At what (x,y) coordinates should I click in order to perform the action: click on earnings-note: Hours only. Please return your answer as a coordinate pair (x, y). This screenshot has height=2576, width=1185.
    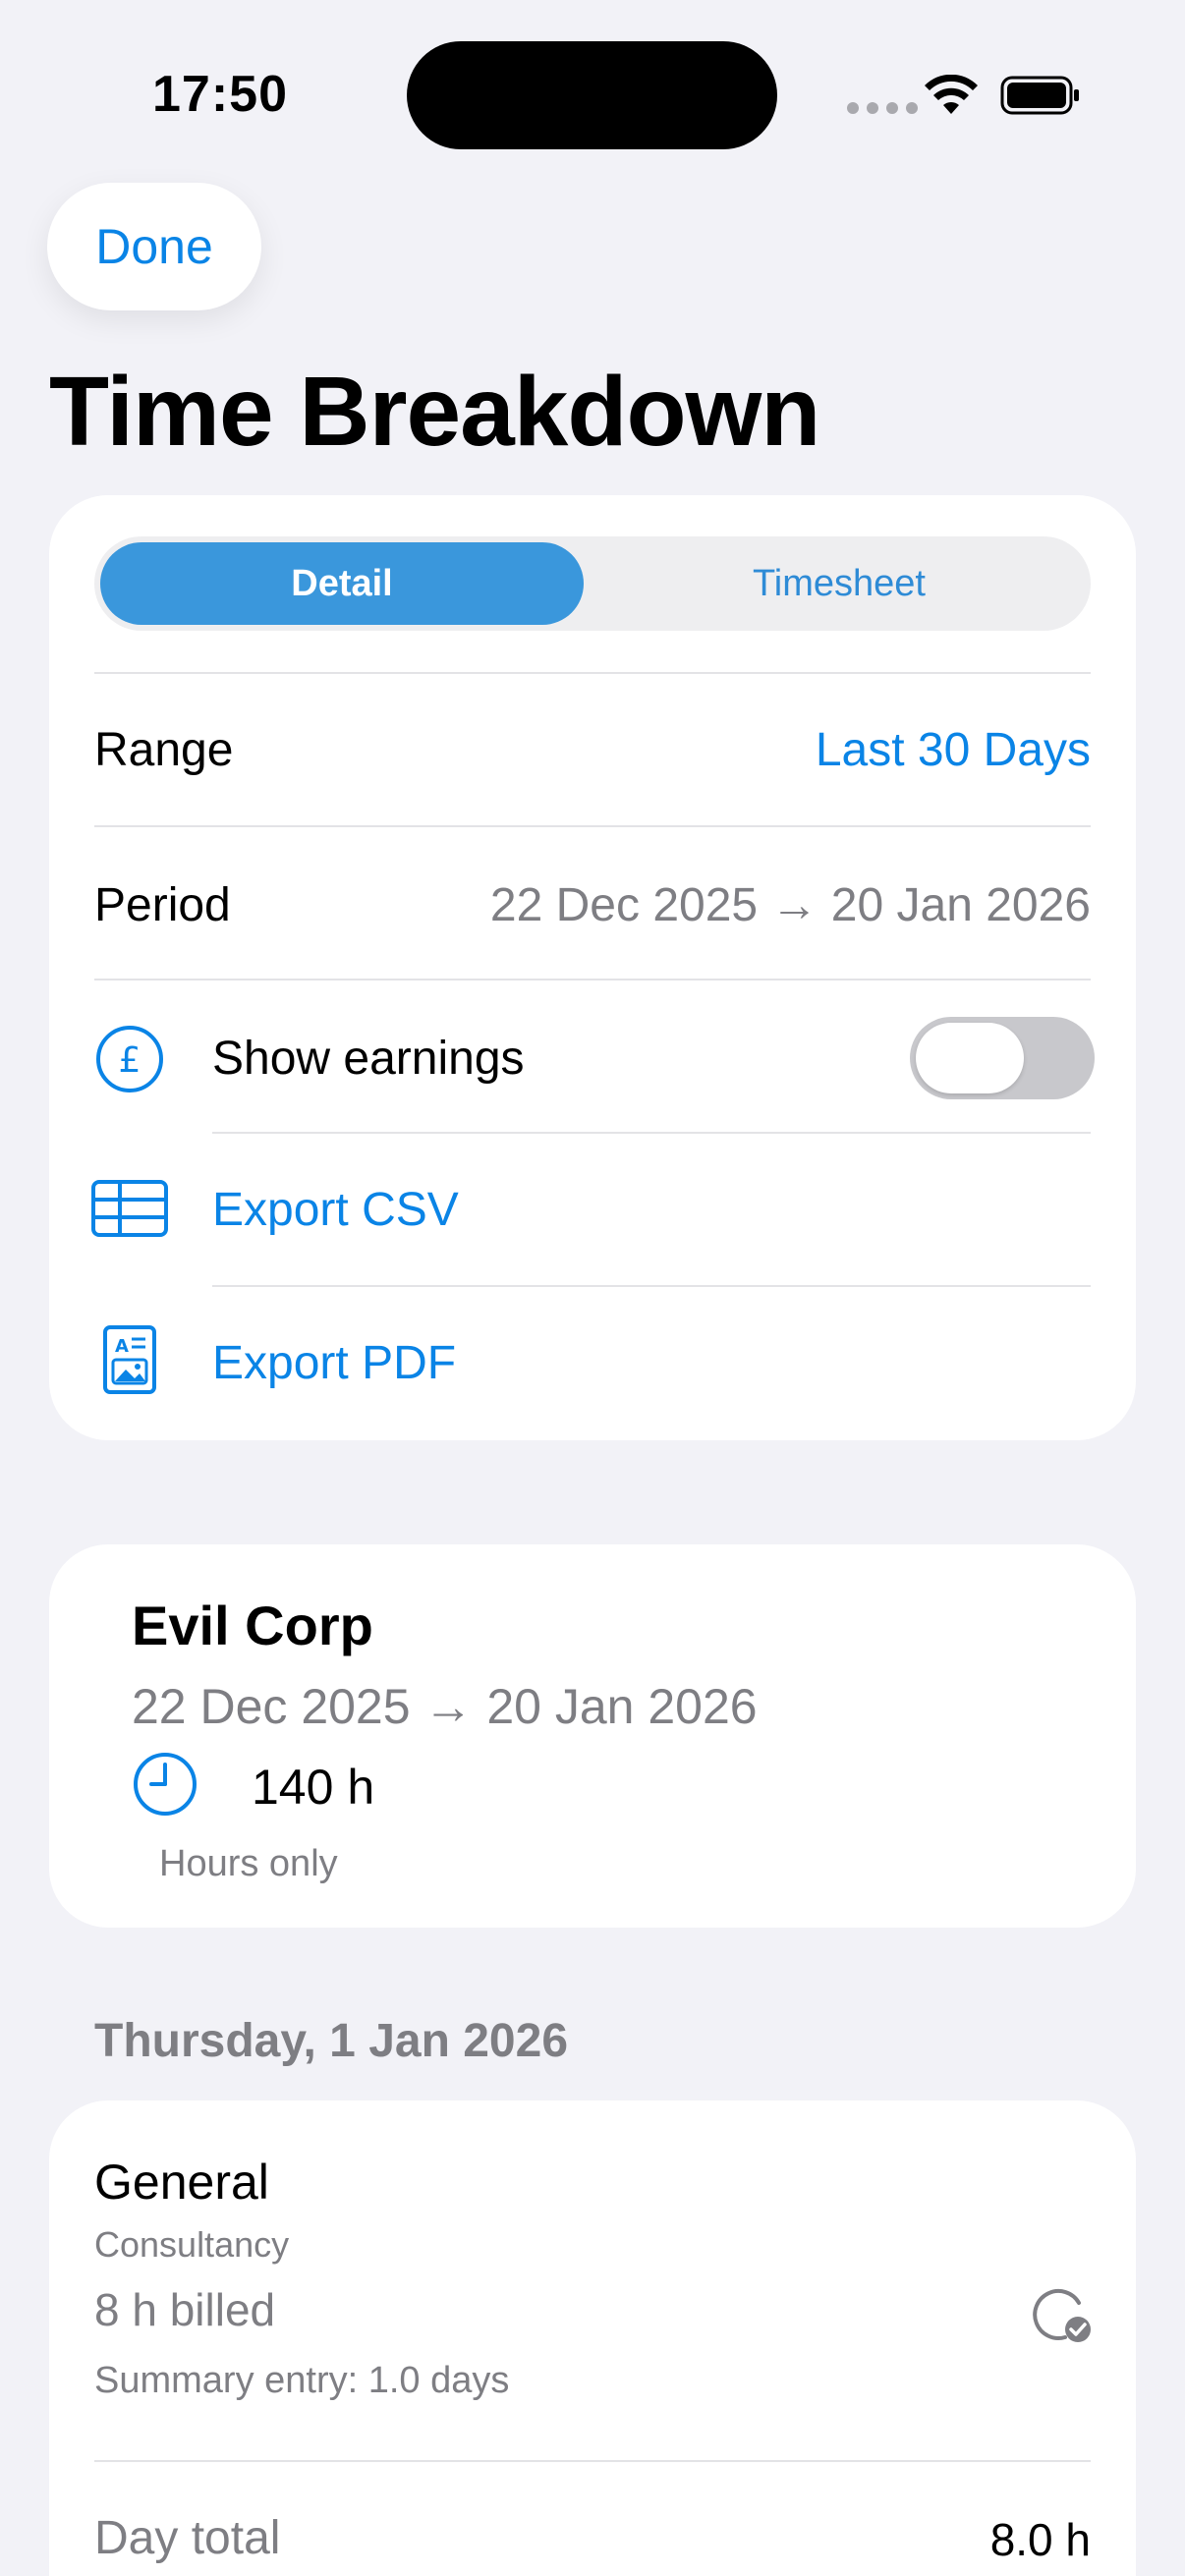
    Looking at the image, I should click on (249, 1863).